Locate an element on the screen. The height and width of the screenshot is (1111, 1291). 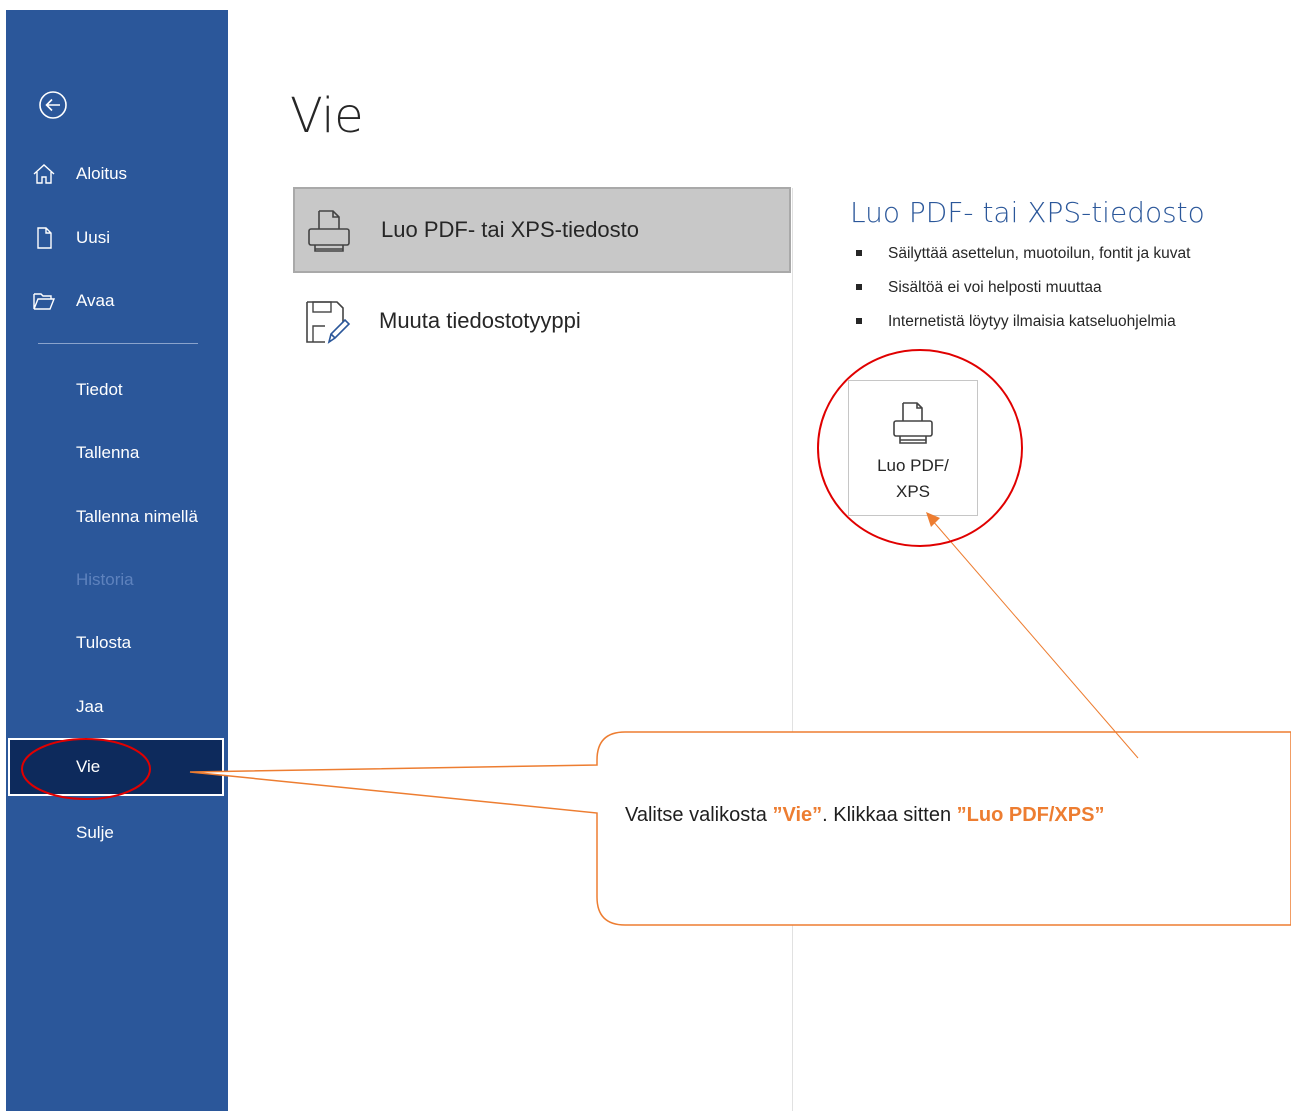
sidebar-item-tulosta: Tulosta is located at coordinates (117, 643).